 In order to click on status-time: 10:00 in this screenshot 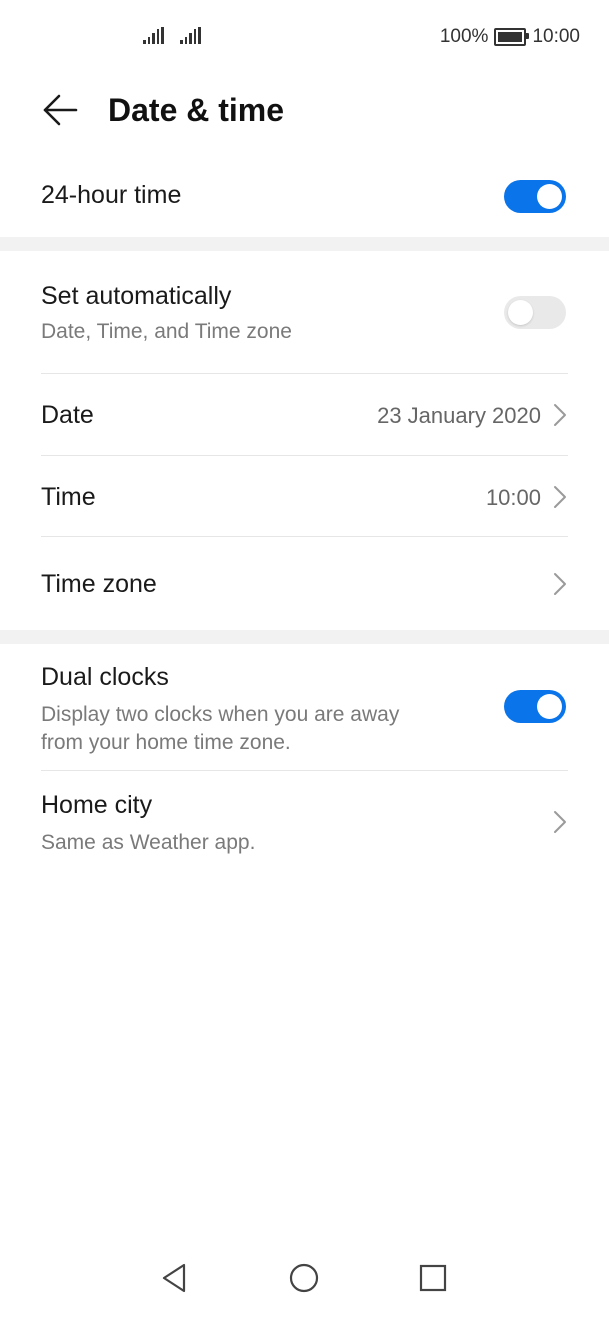, I will do `click(556, 36)`.